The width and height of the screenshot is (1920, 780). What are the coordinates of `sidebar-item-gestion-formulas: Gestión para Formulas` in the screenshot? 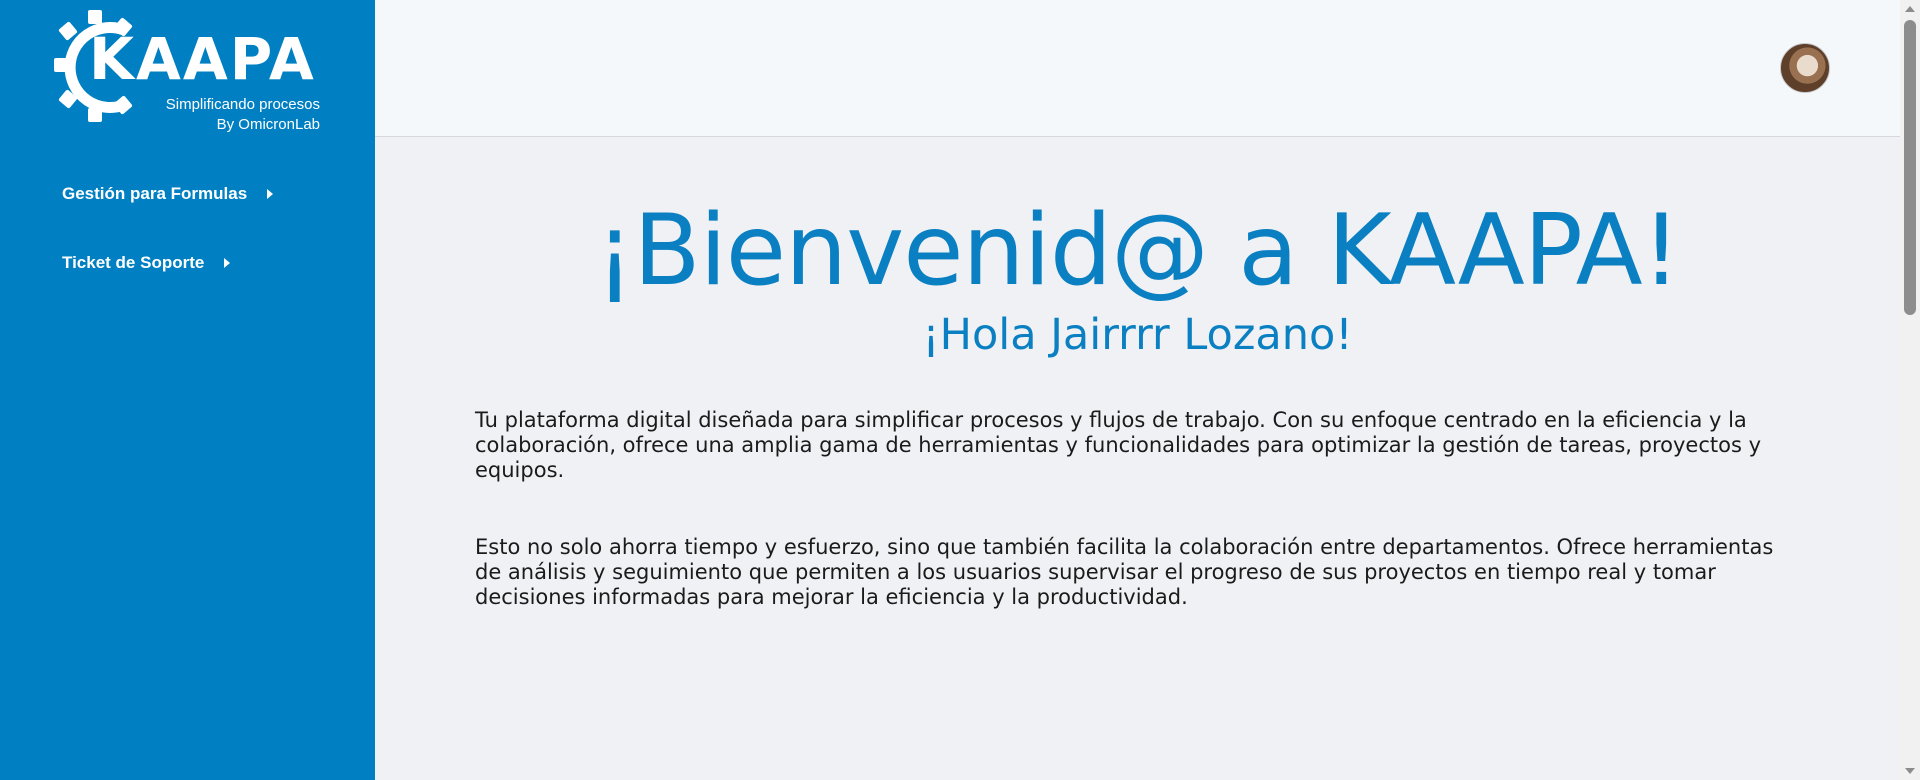 It's located at (168, 194).